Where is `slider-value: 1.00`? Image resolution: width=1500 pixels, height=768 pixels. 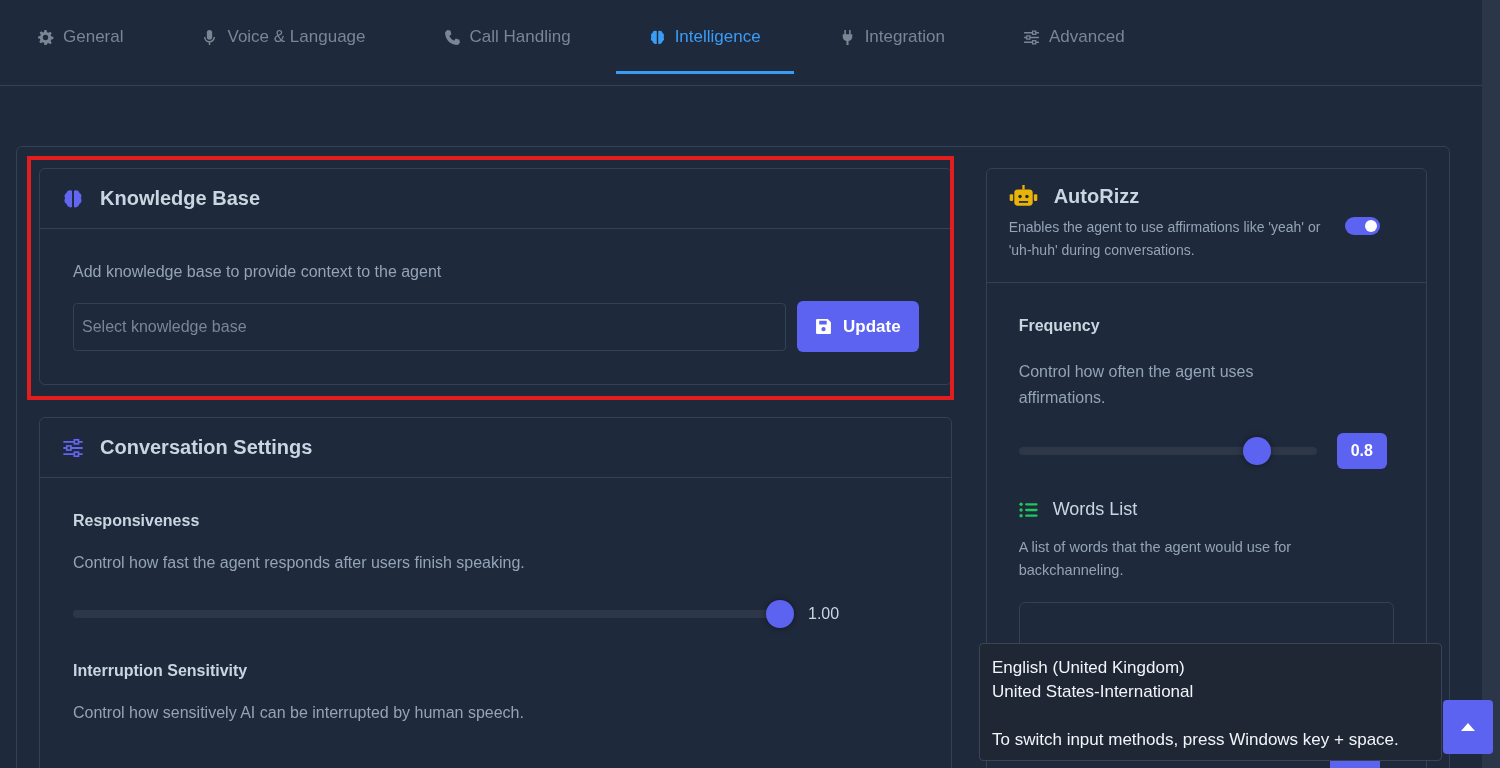 slider-value: 1.00 is located at coordinates (824, 614).